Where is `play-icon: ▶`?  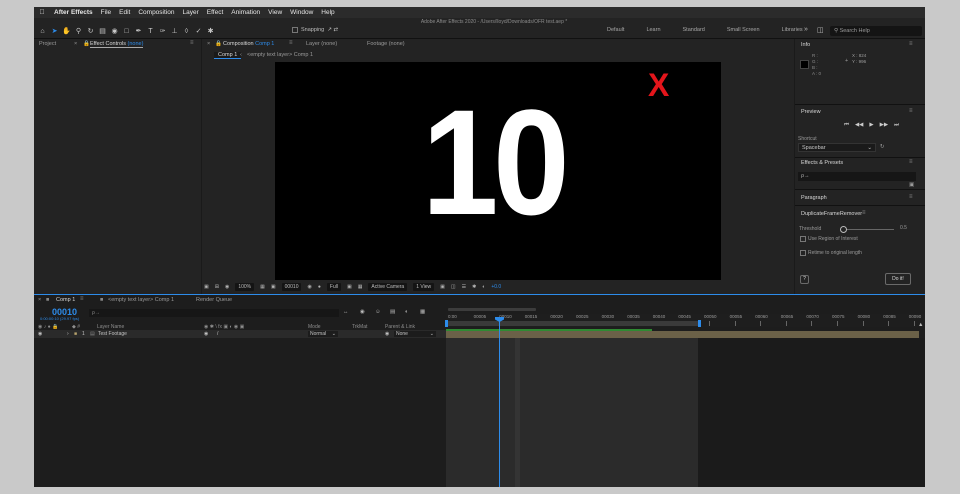
play-icon: ▶ is located at coordinates (871, 125).